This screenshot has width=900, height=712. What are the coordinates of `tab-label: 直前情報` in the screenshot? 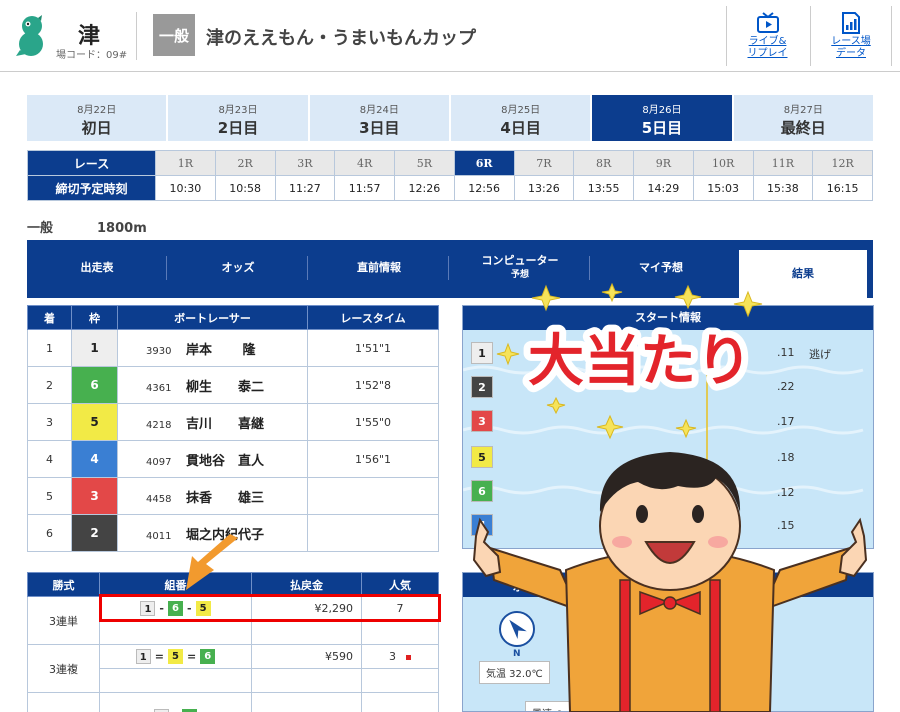 It's located at (379, 267).